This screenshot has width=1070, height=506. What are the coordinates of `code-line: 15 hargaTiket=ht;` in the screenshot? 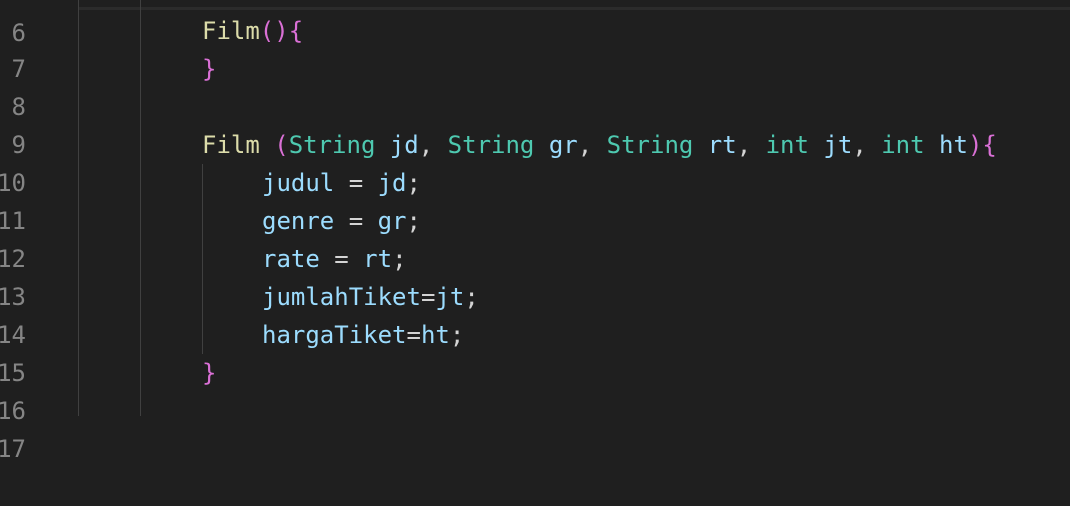 It's located at (535, 351).